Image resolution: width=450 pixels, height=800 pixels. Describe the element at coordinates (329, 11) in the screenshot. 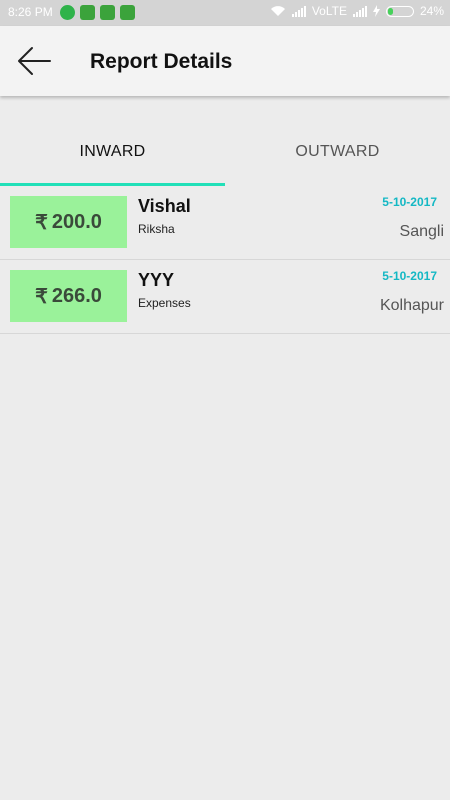

I see `network-type: VoLTE` at that location.